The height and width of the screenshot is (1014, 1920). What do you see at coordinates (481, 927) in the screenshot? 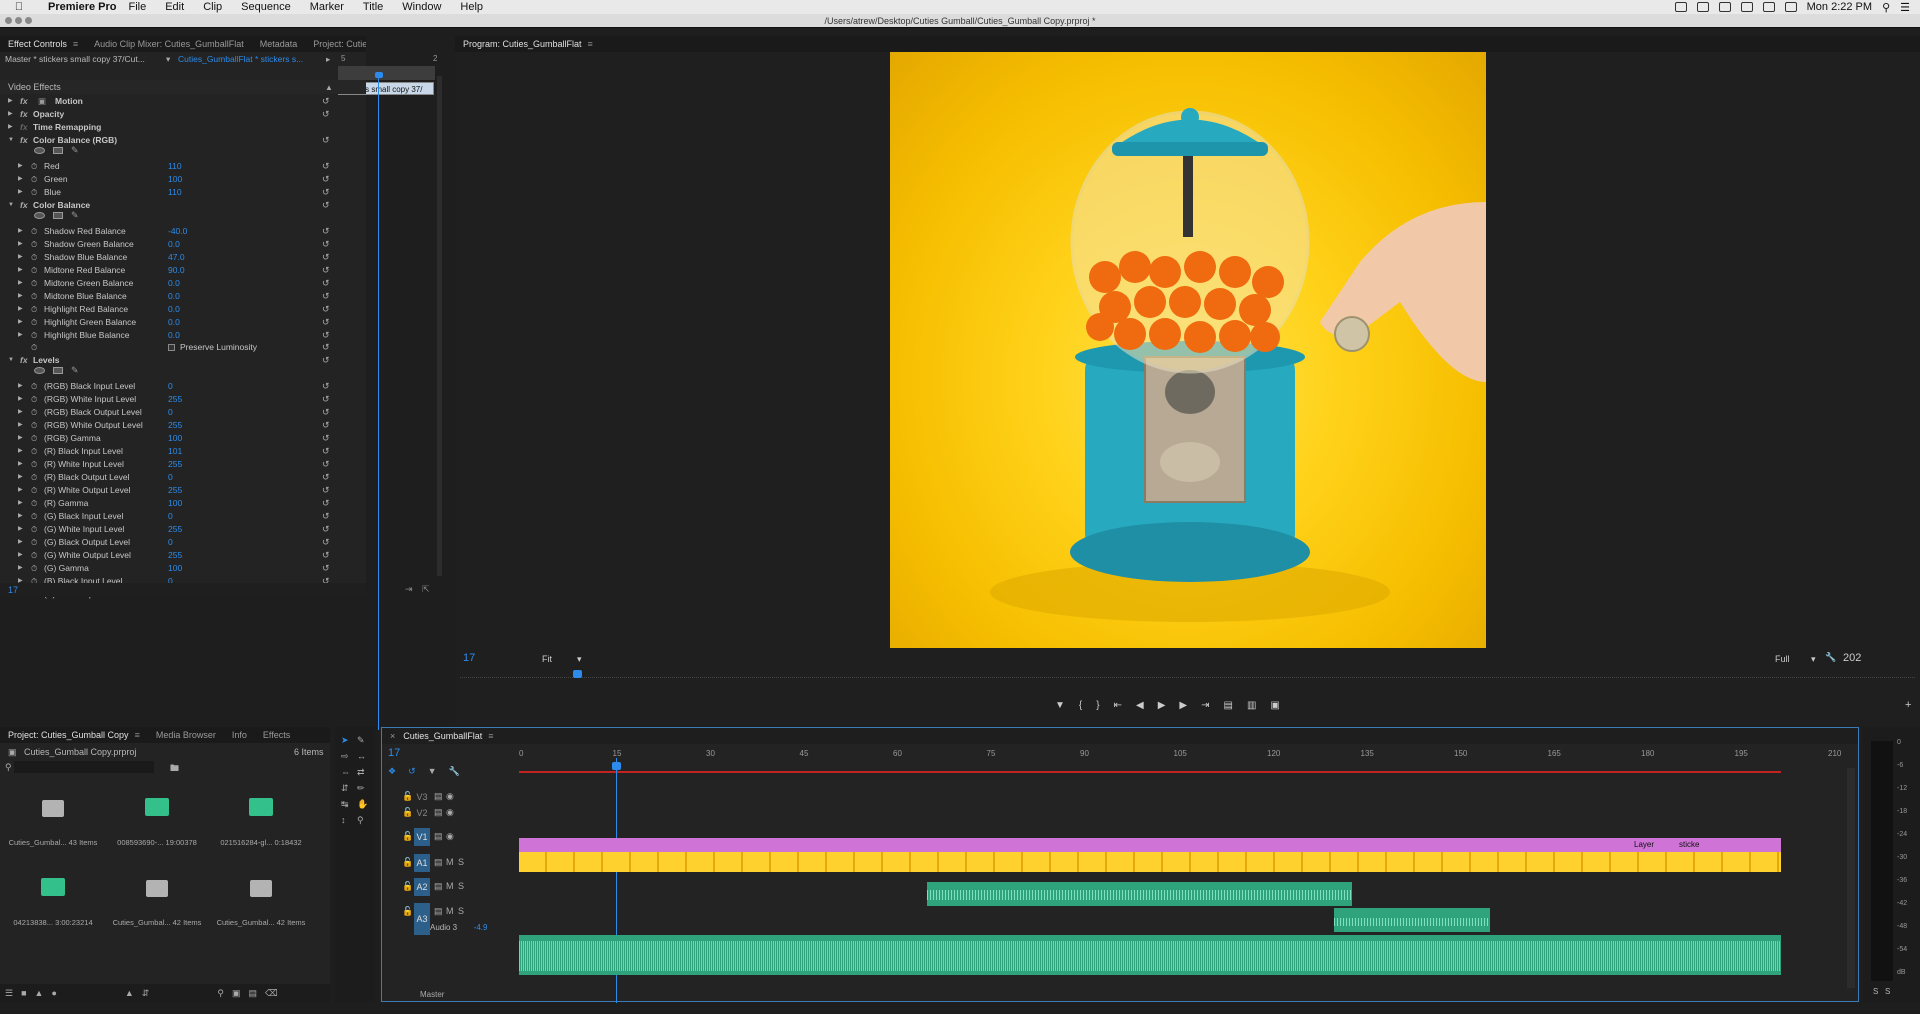
I see `audio3-volume: -4.9` at bounding box center [481, 927].